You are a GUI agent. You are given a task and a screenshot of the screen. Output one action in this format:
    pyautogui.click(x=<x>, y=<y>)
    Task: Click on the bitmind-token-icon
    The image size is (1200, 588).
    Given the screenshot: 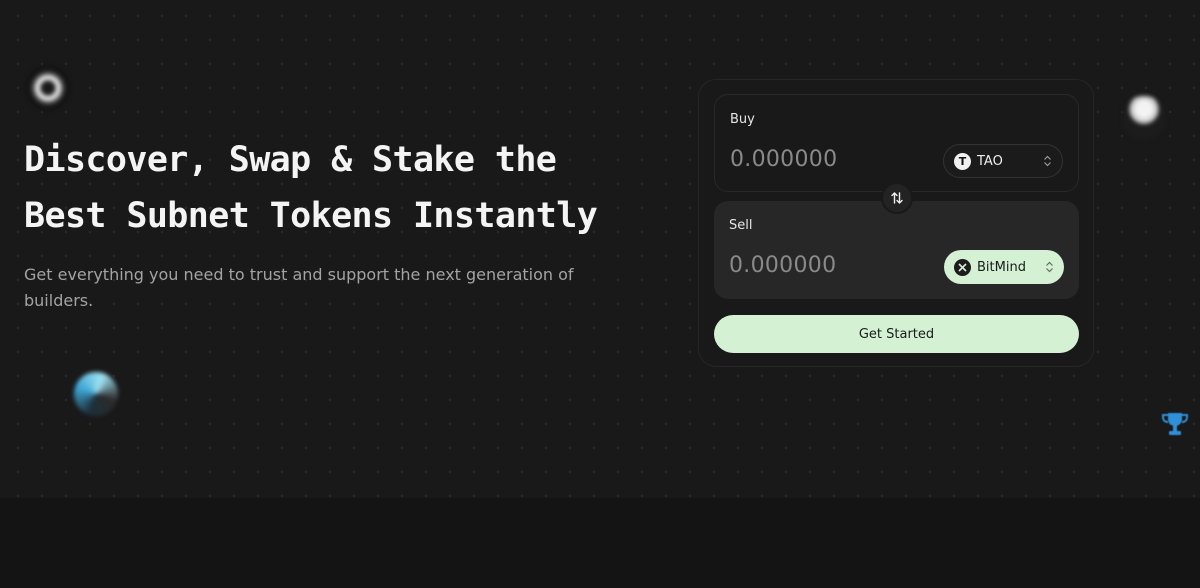 What is the action you would take?
    pyautogui.click(x=962, y=267)
    